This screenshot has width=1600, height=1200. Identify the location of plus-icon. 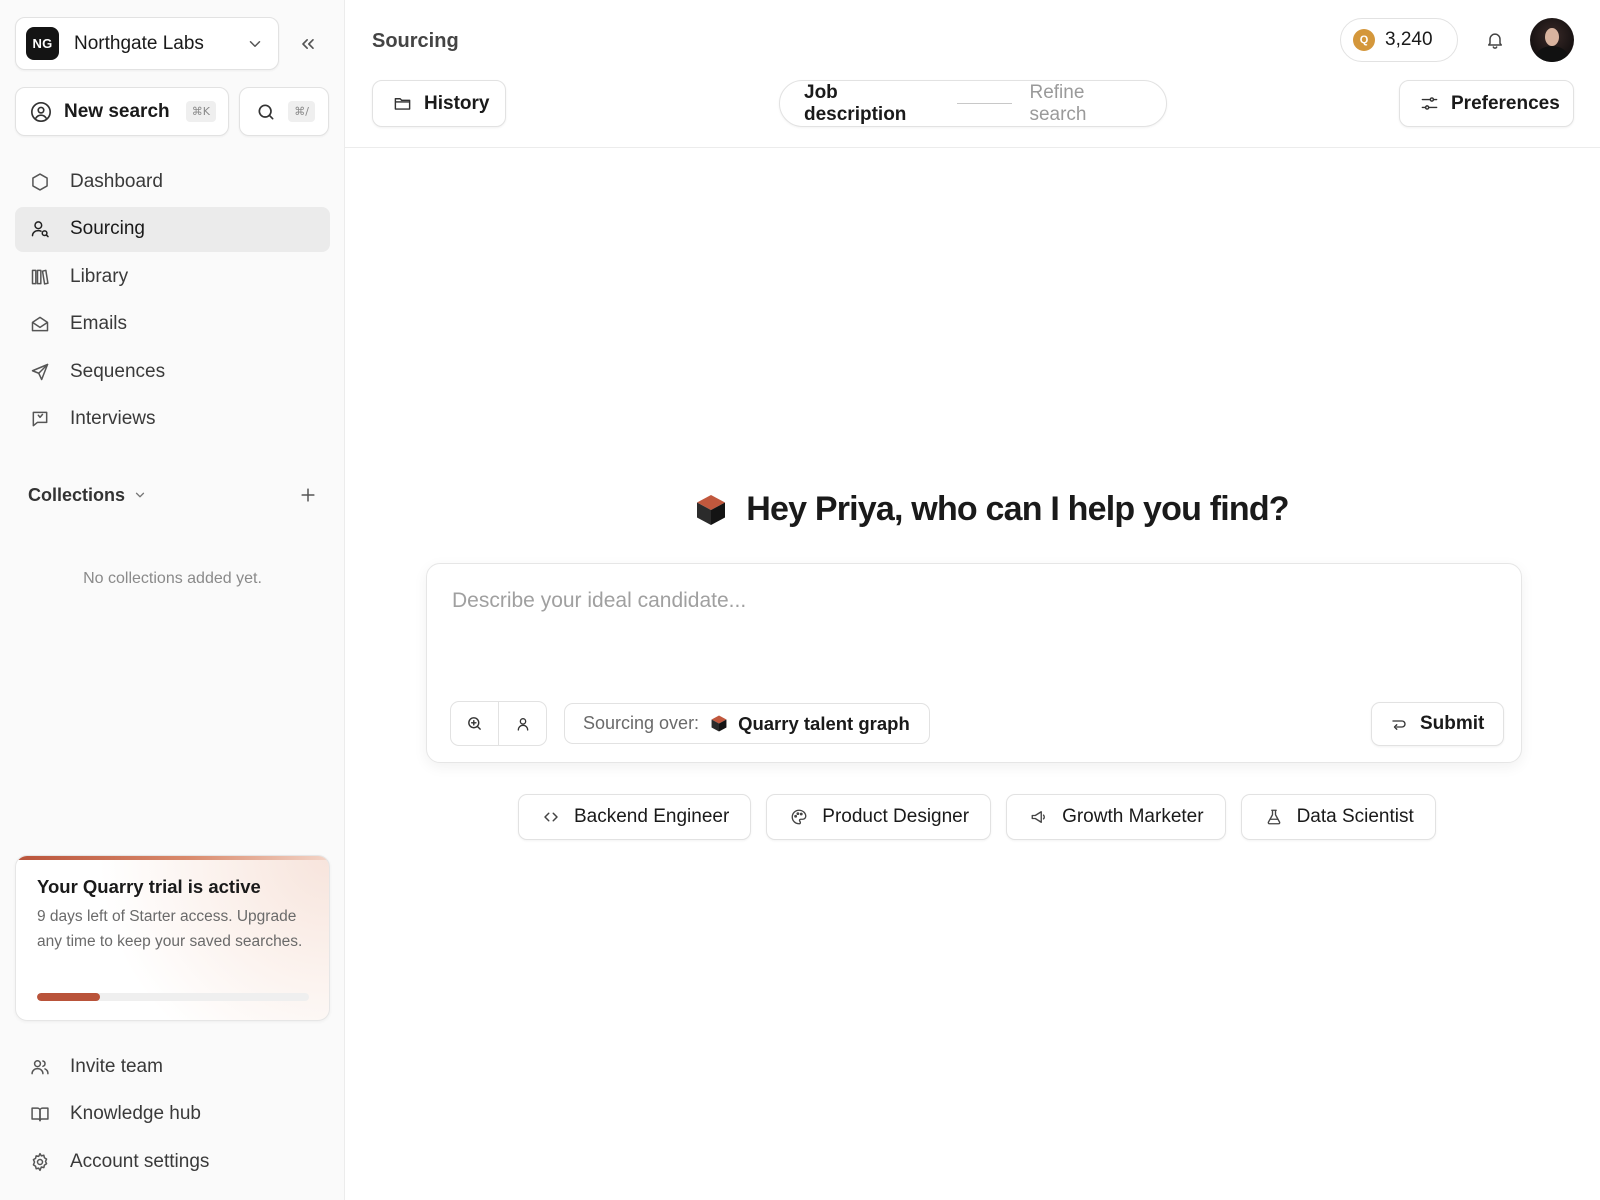
(308, 495).